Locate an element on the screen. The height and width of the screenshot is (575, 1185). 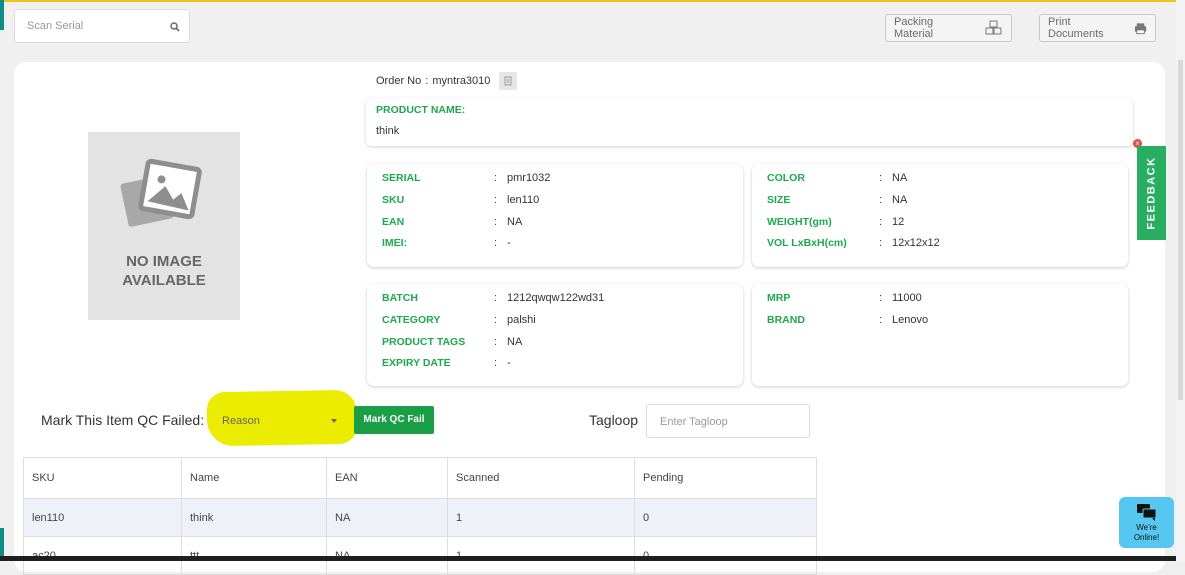
printer-icon is located at coordinates (1140, 28).